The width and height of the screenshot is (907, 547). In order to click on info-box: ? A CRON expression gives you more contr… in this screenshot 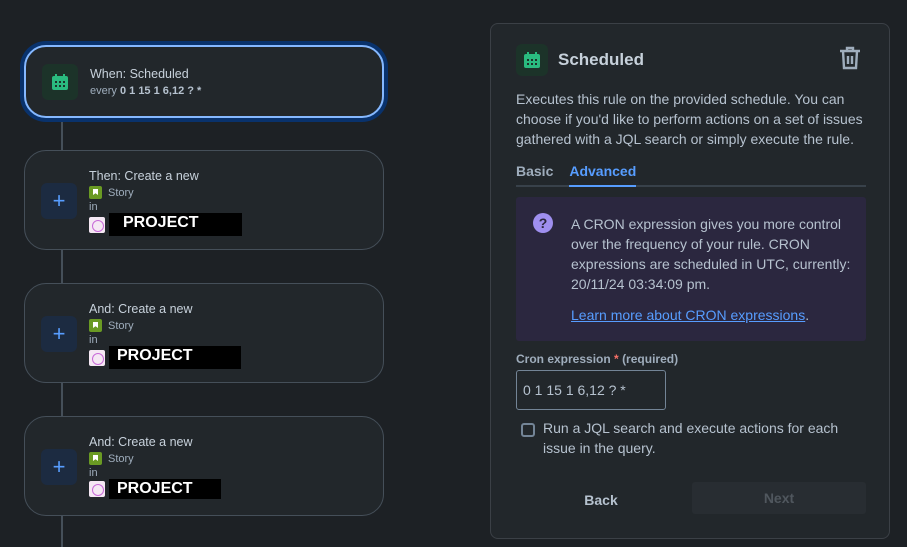, I will do `click(691, 269)`.